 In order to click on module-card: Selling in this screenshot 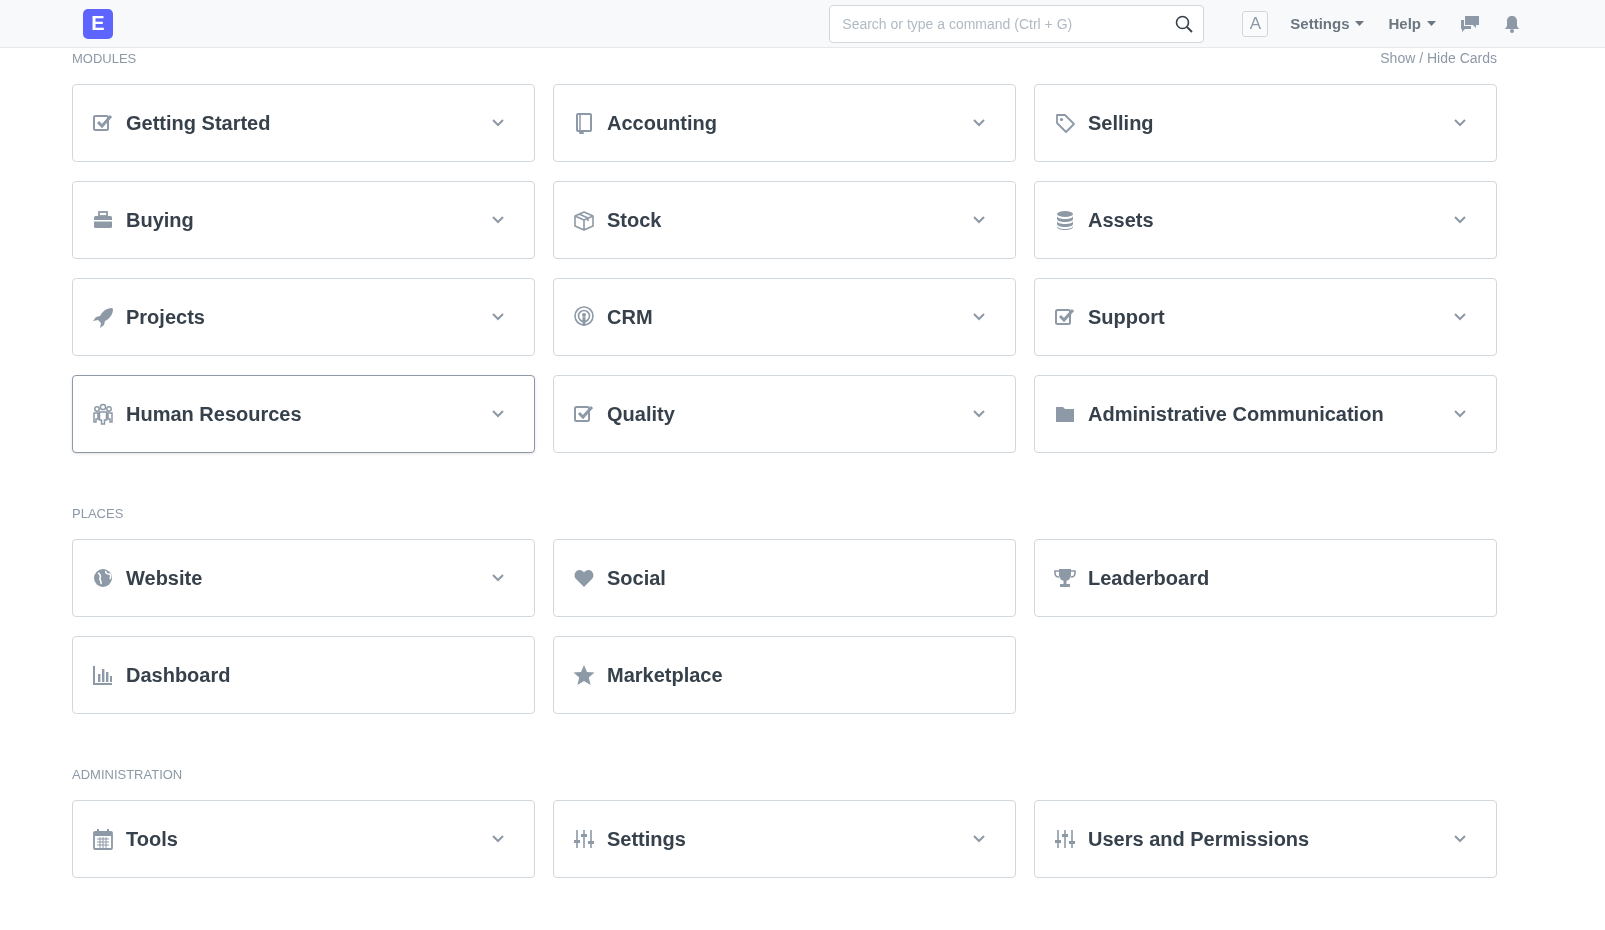, I will do `click(1265, 123)`.